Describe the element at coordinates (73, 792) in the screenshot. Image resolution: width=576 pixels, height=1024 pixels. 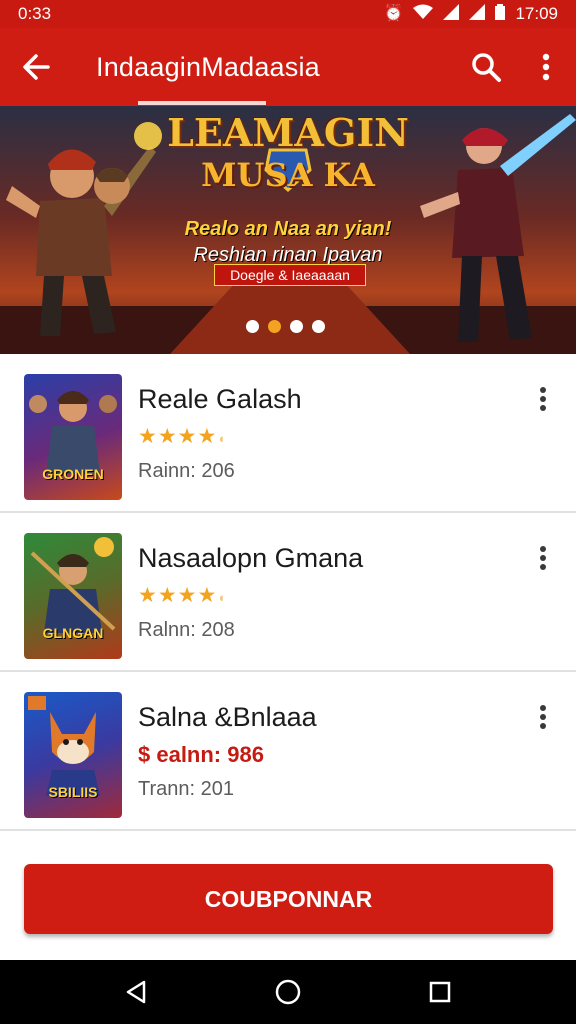
I see `thumbnail-label: SBILIIS` at that location.